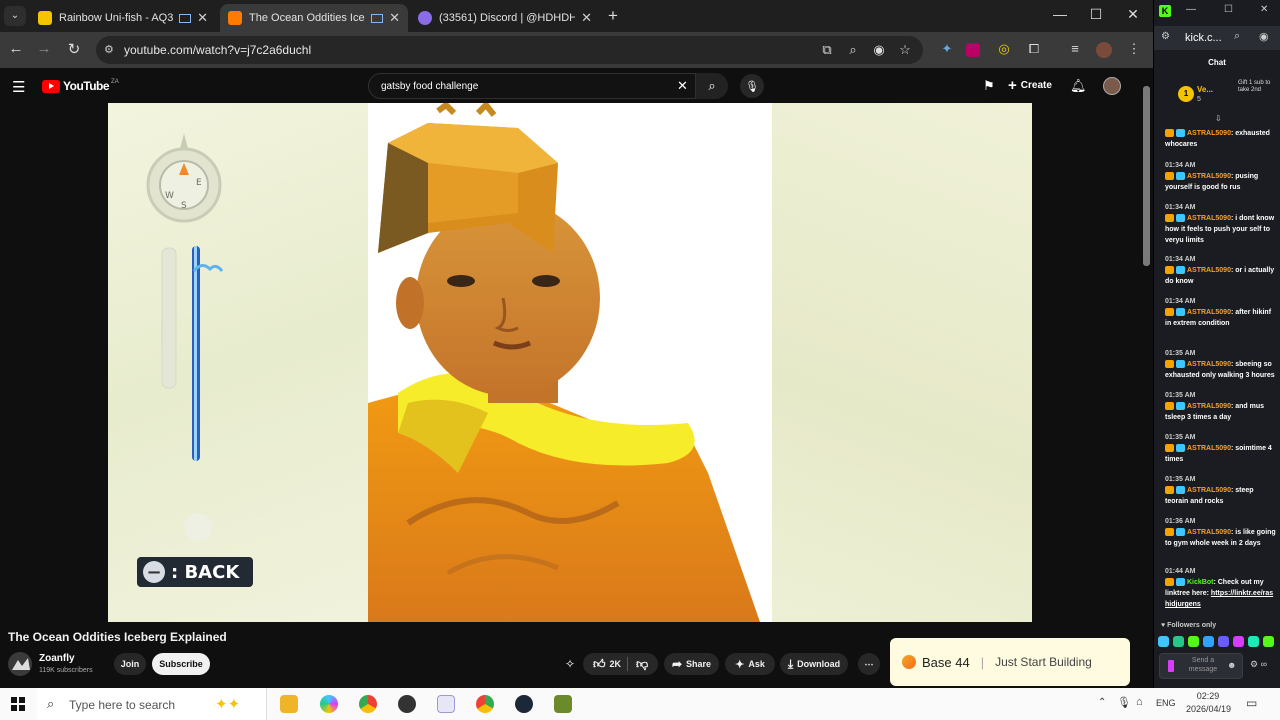 This screenshot has height=720, width=1280. Describe the element at coordinates (44, 48) in the screenshot. I see `forward-arrow-icon: →` at that location.